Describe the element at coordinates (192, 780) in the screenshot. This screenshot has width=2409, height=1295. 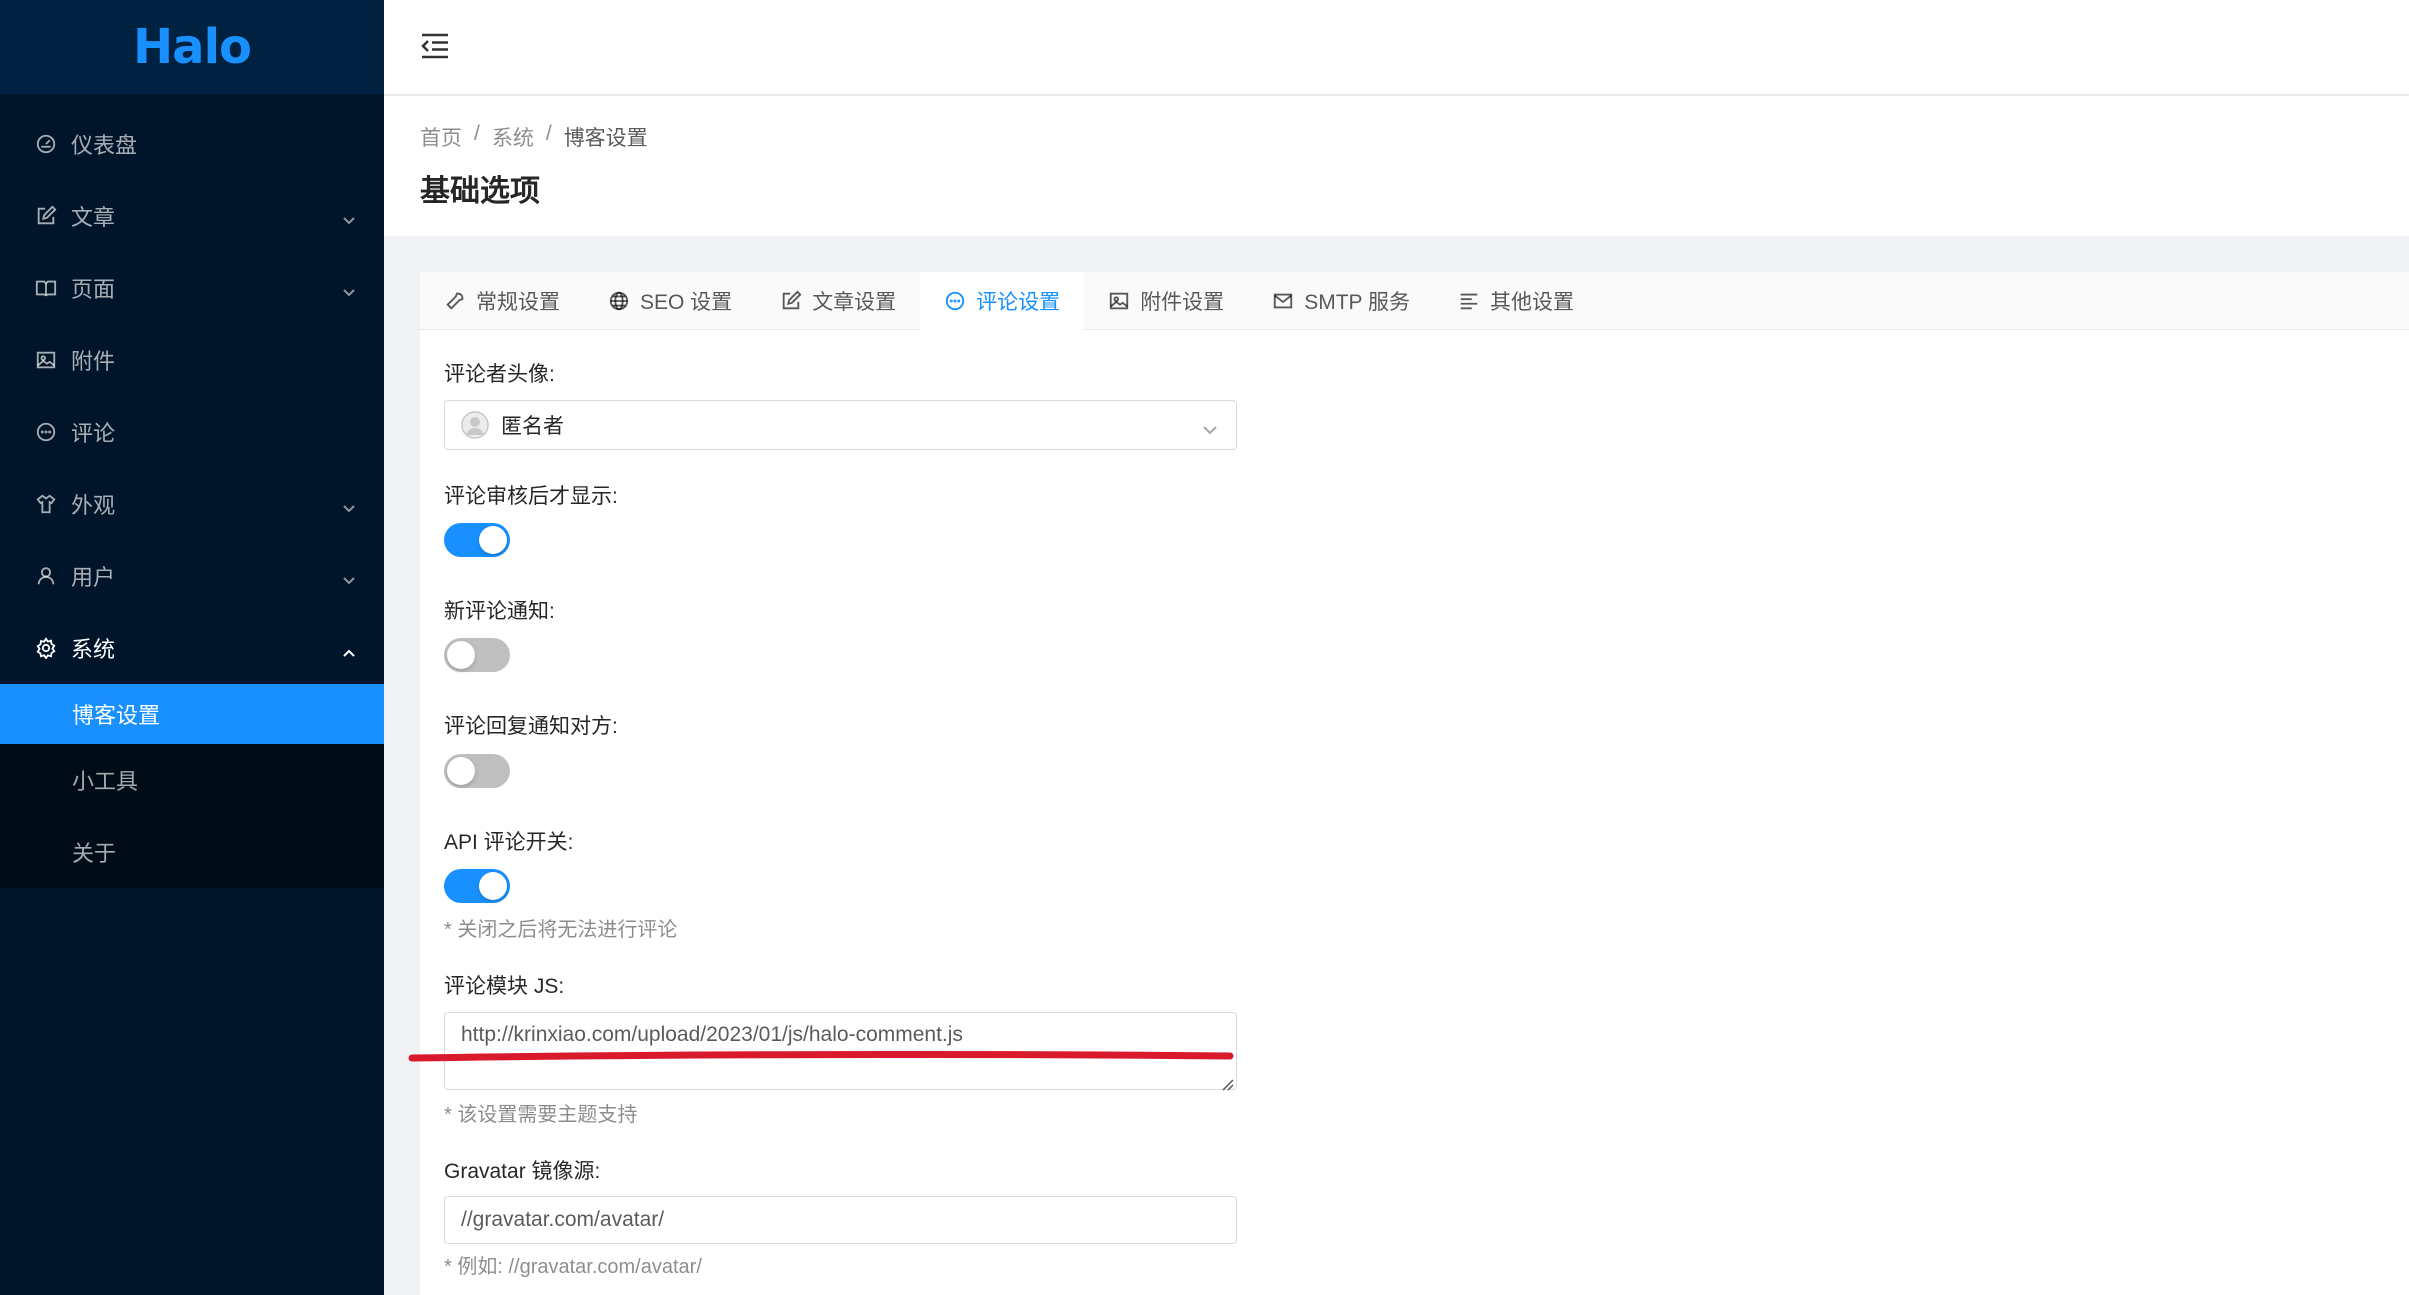
I see `submenu-item-widgets: 小工具` at that location.